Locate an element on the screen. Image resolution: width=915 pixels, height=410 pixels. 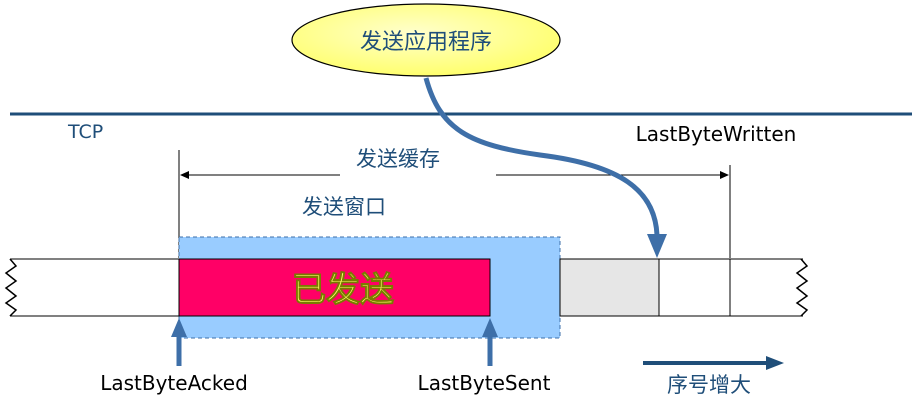
write-curve-arrow is located at coordinates (541, 156).